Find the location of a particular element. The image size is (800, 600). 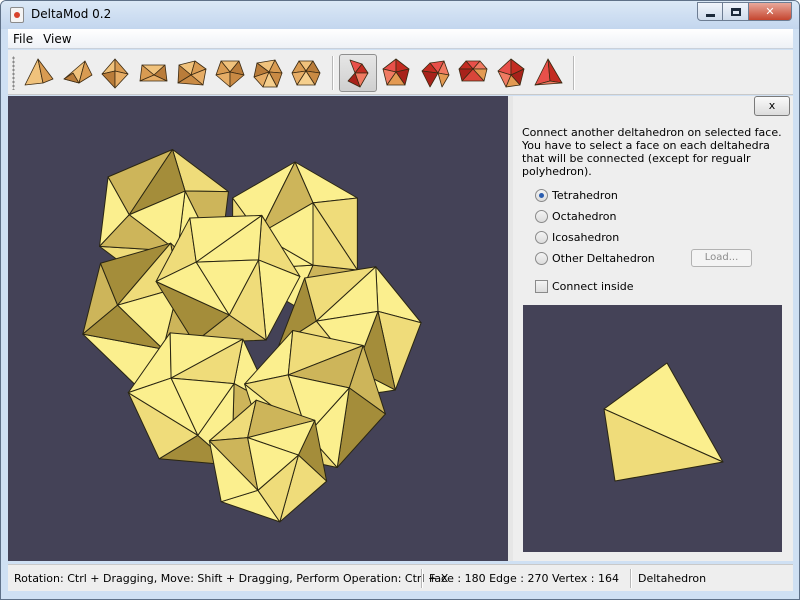

option-octahedron: Octahedron is located at coordinates (575, 216).